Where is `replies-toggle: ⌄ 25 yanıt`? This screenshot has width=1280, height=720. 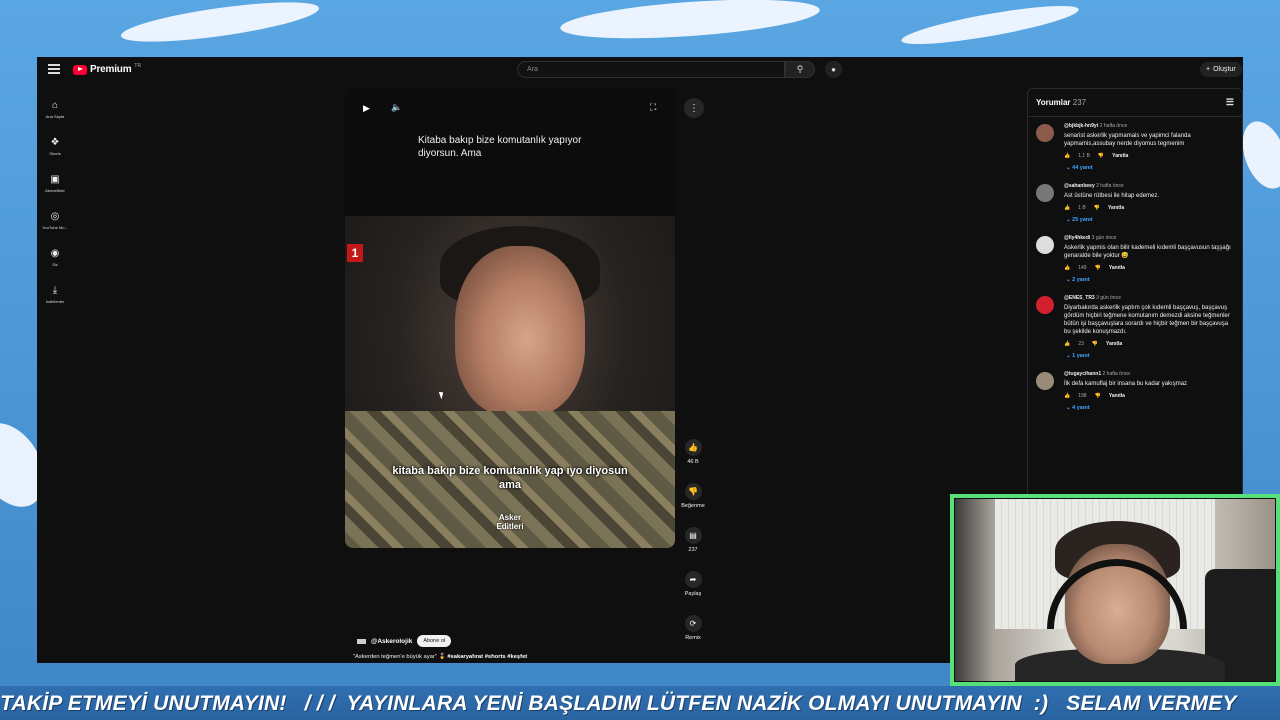 replies-toggle: ⌄ 25 yanıt is located at coordinates (1151, 220).